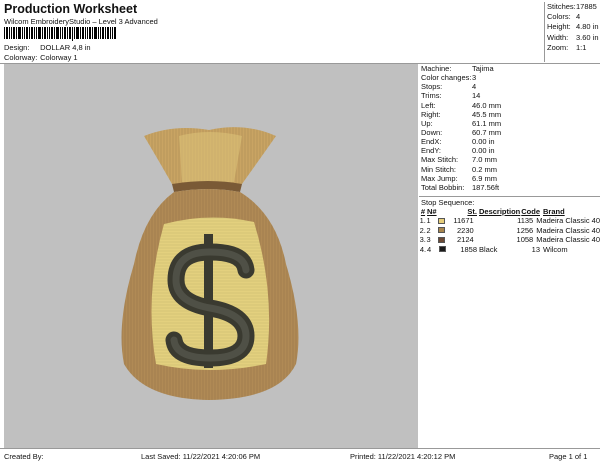  Describe the element at coordinates (21, 57) in the screenshot. I see `colorway-label: Colorway:` at that location.